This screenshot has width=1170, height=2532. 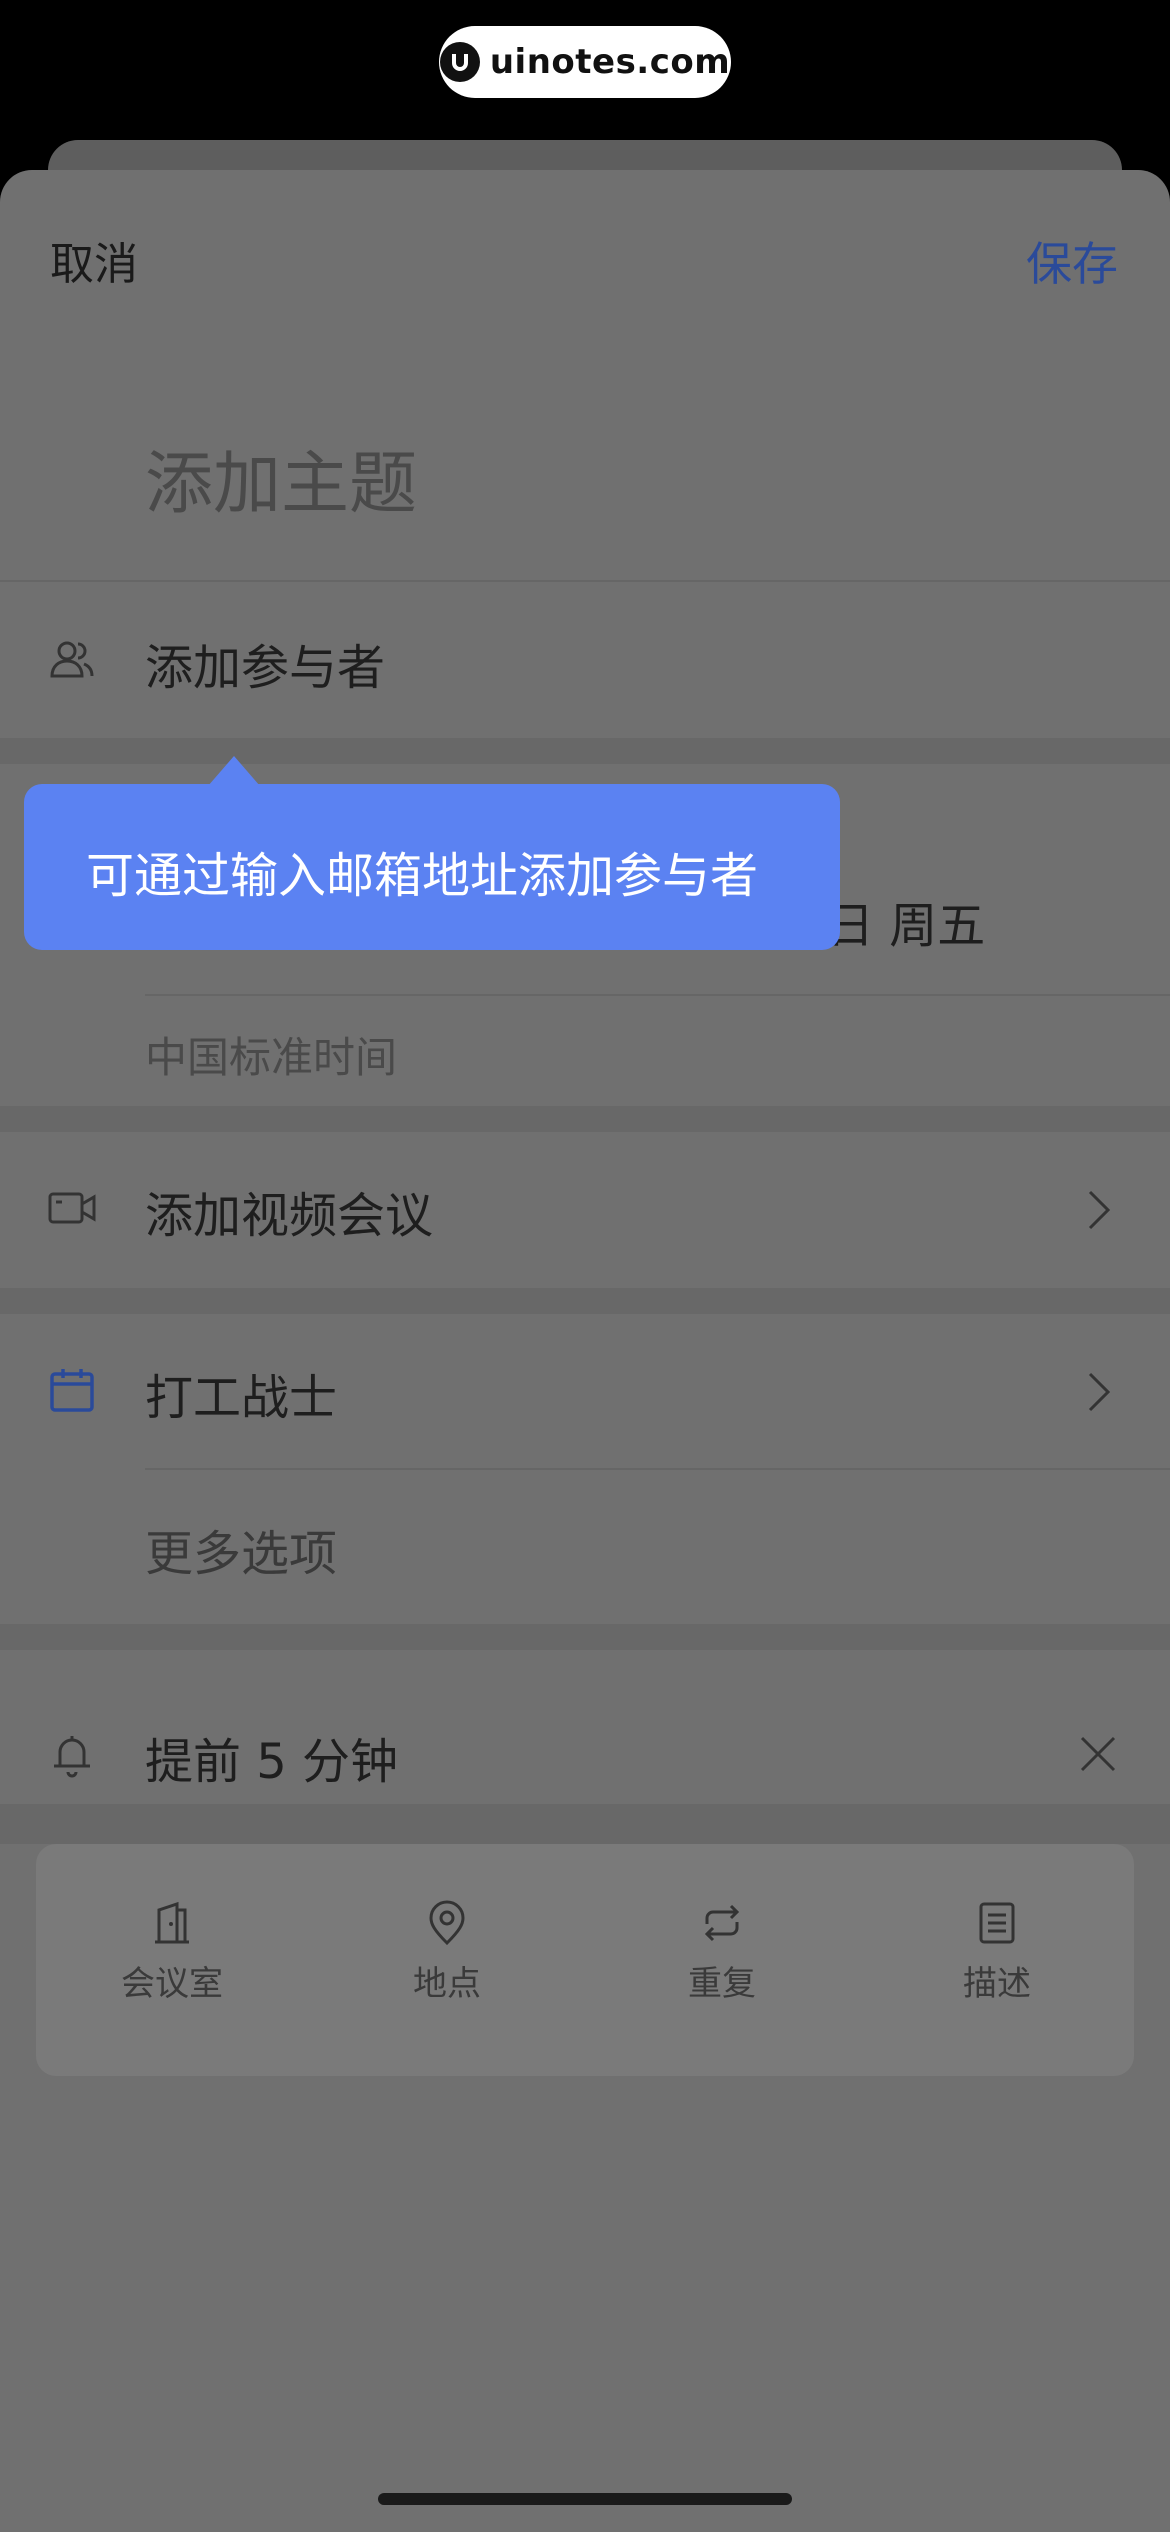 What do you see at coordinates (94, 260) in the screenshot?
I see `cancel-button: 取消` at bounding box center [94, 260].